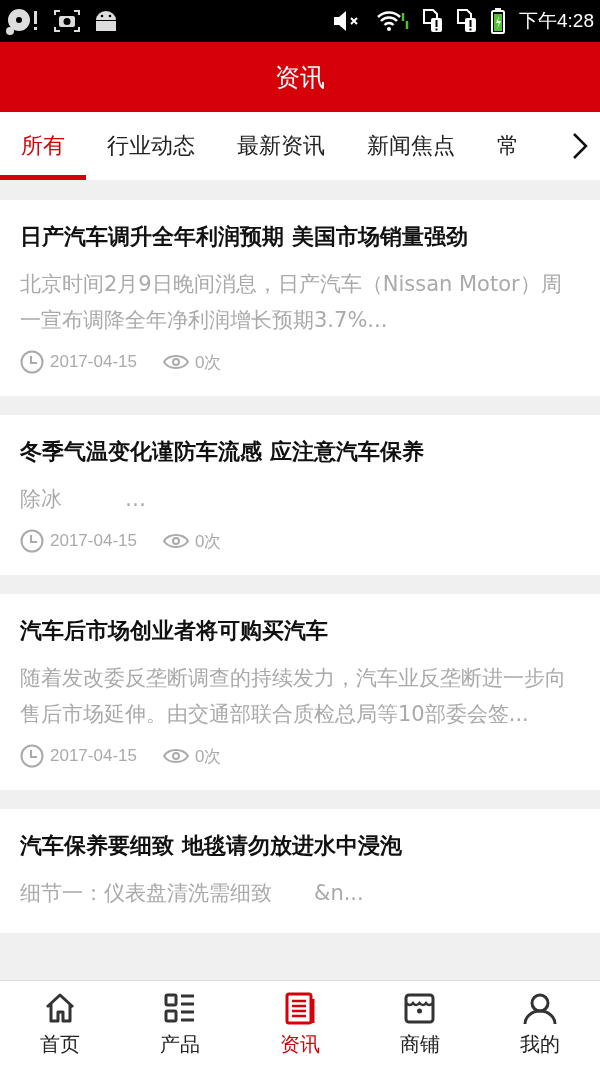  What do you see at coordinates (67, 21) in the screenshot?
I see `screenshot-icon` at bounding box center [67, 21].